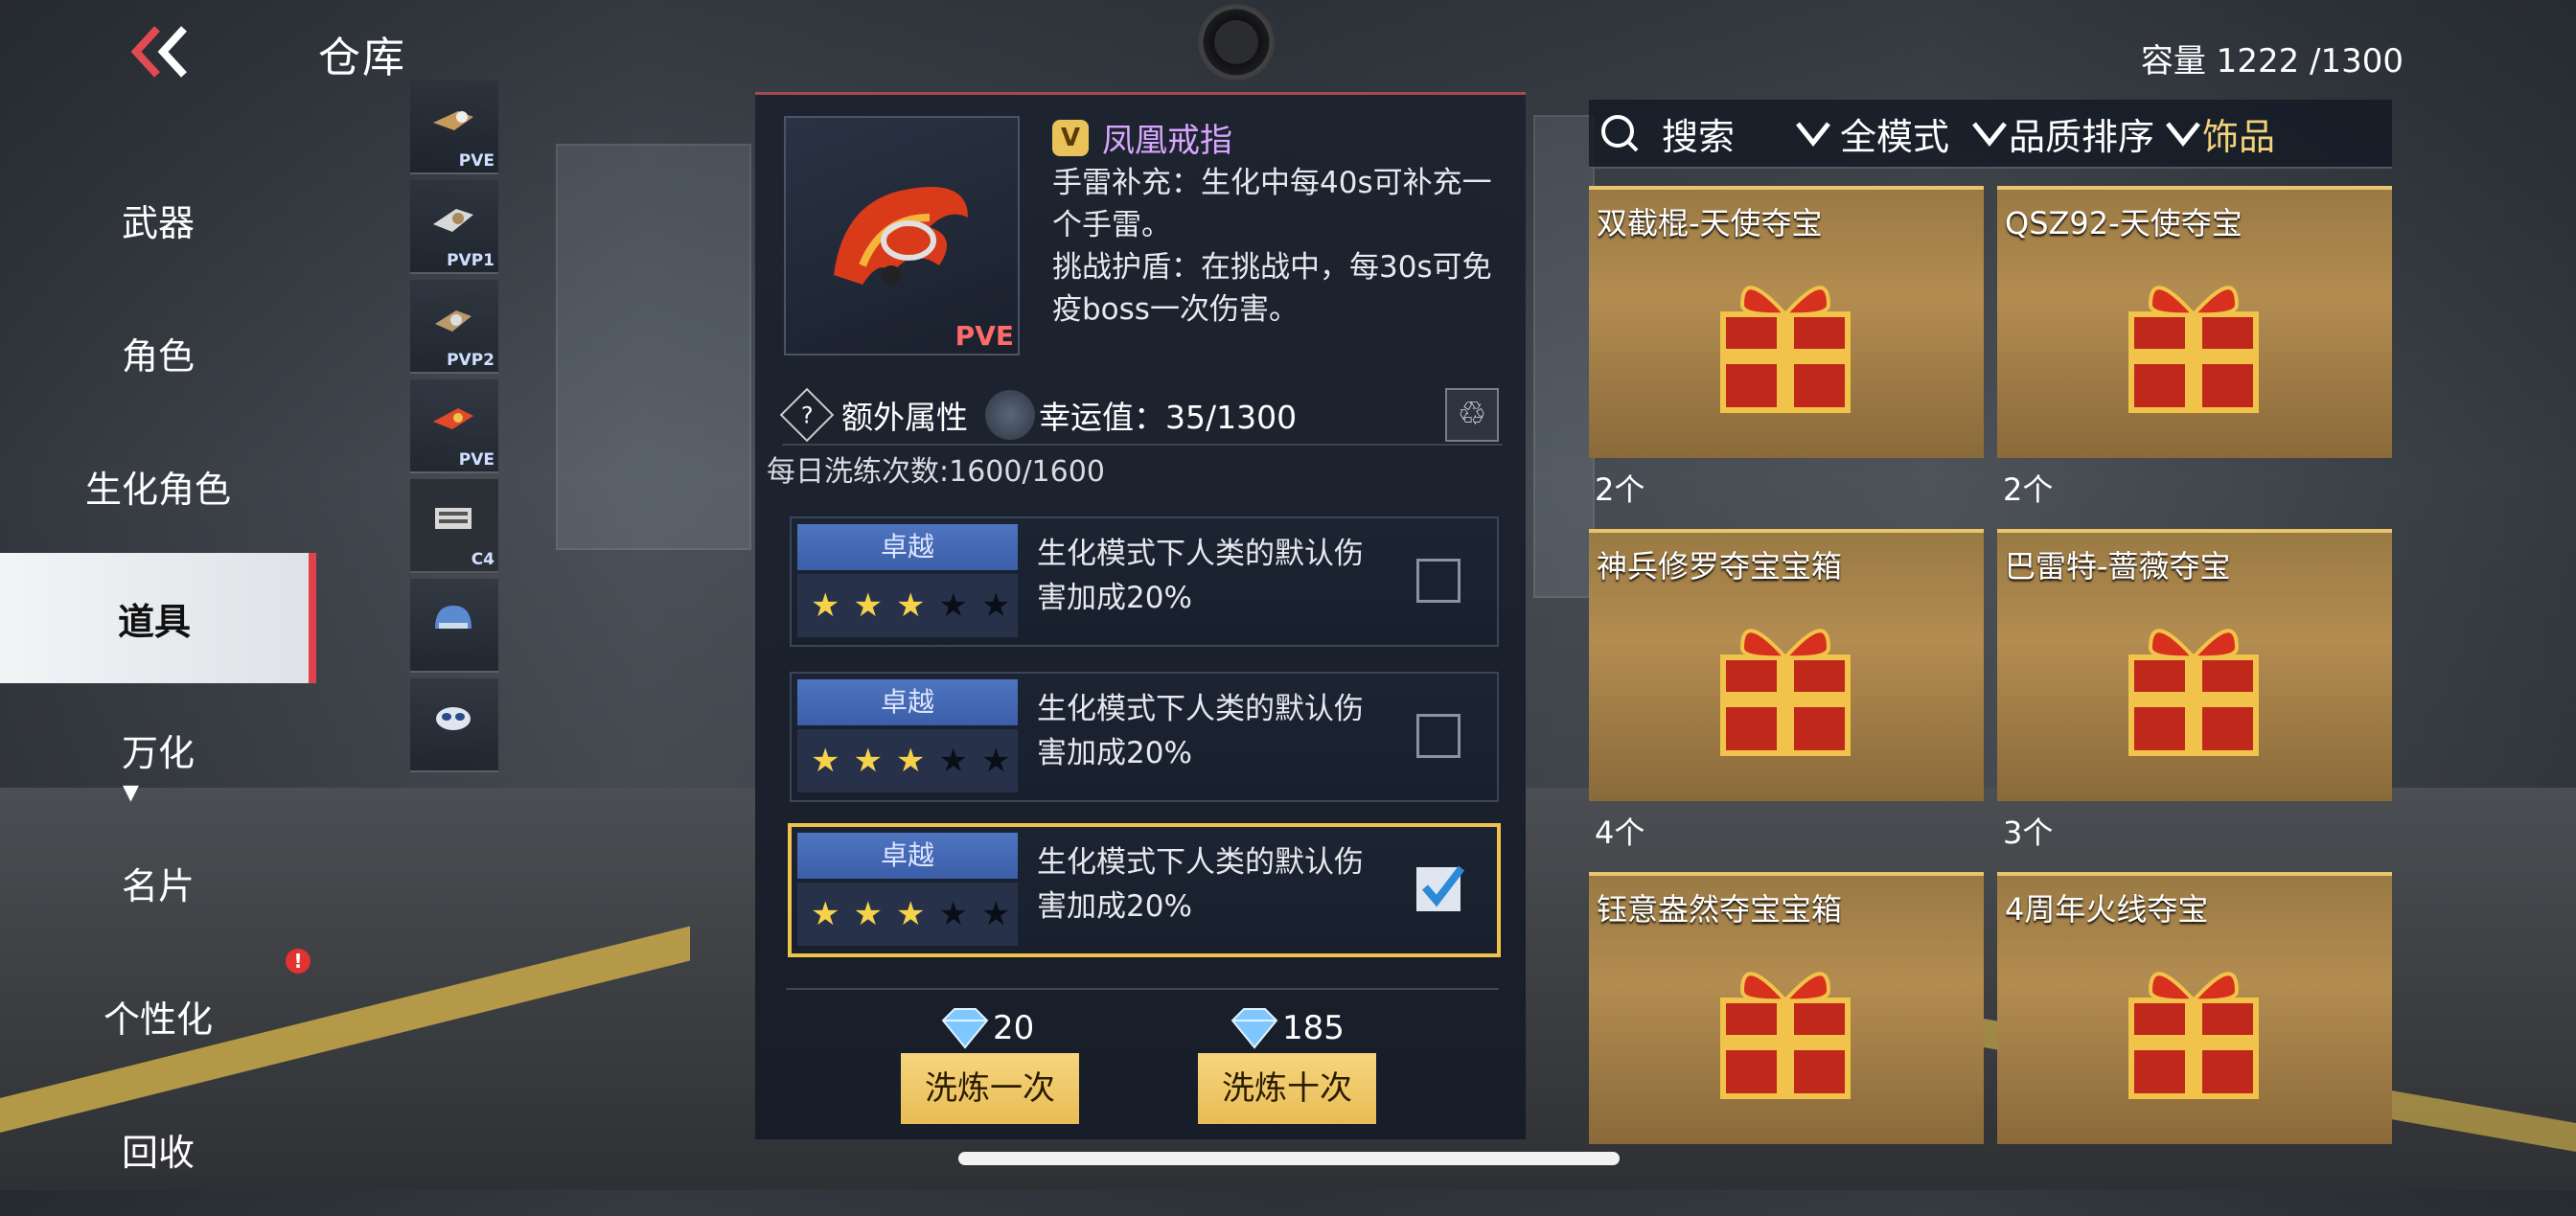 The height and width of the screenshot is (1216, 2576). What do you see at coordinates (1272, 288) in the screenshot?
I see `description-line: 挑战护盾：在挑战中，每30s可免疫boss一次伤害。` at bounding box center [1272, 288].